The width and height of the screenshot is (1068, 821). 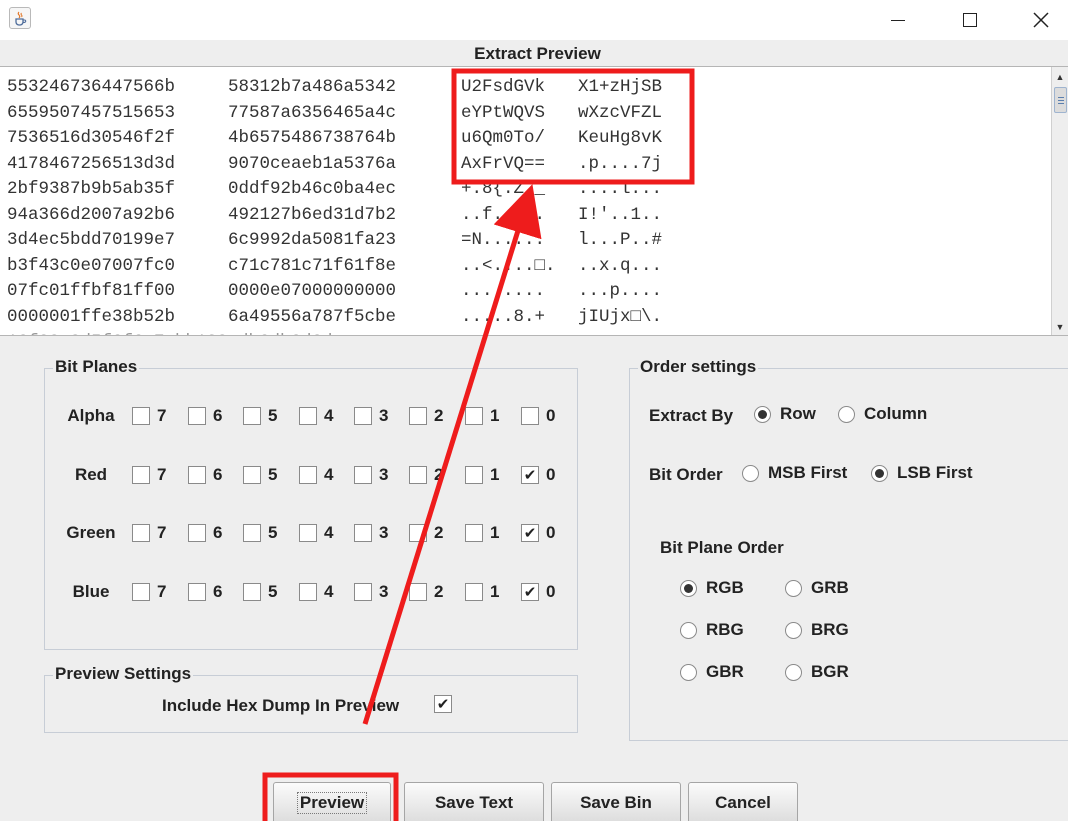 I want to click on close-button, so click(x=1037, y=20).